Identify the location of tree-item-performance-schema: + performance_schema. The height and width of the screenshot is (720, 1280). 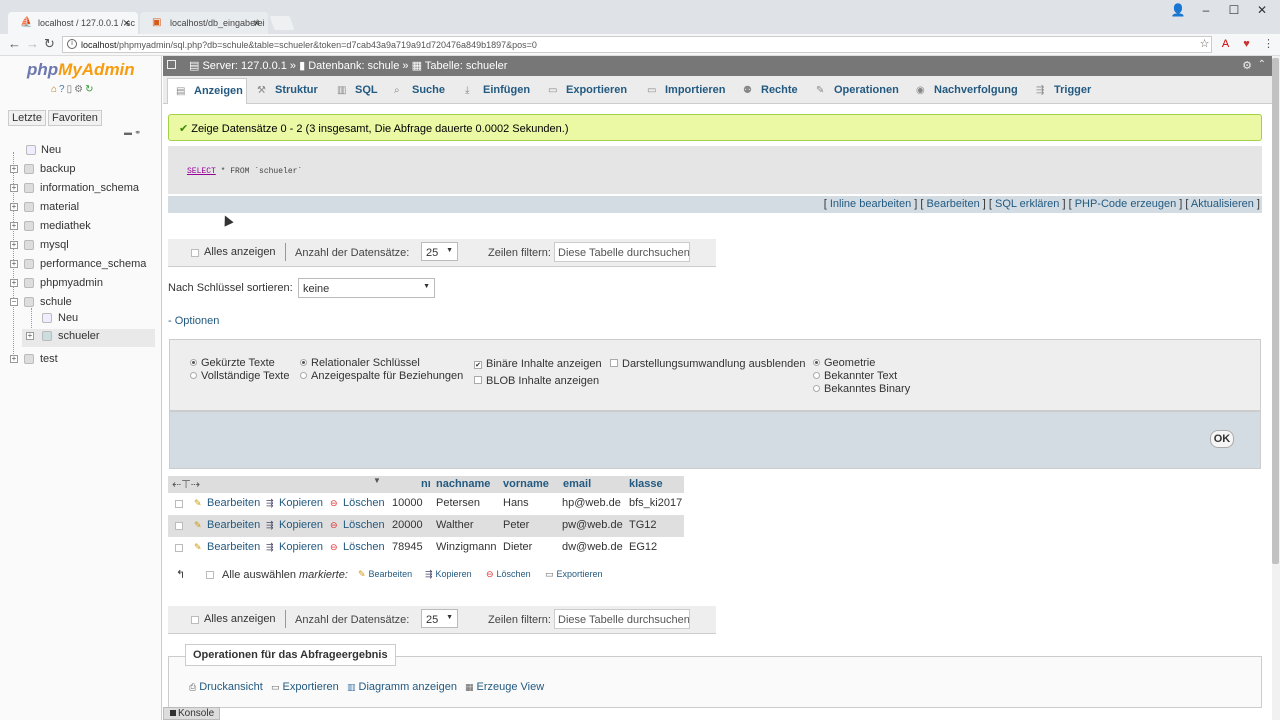
(82, 266).